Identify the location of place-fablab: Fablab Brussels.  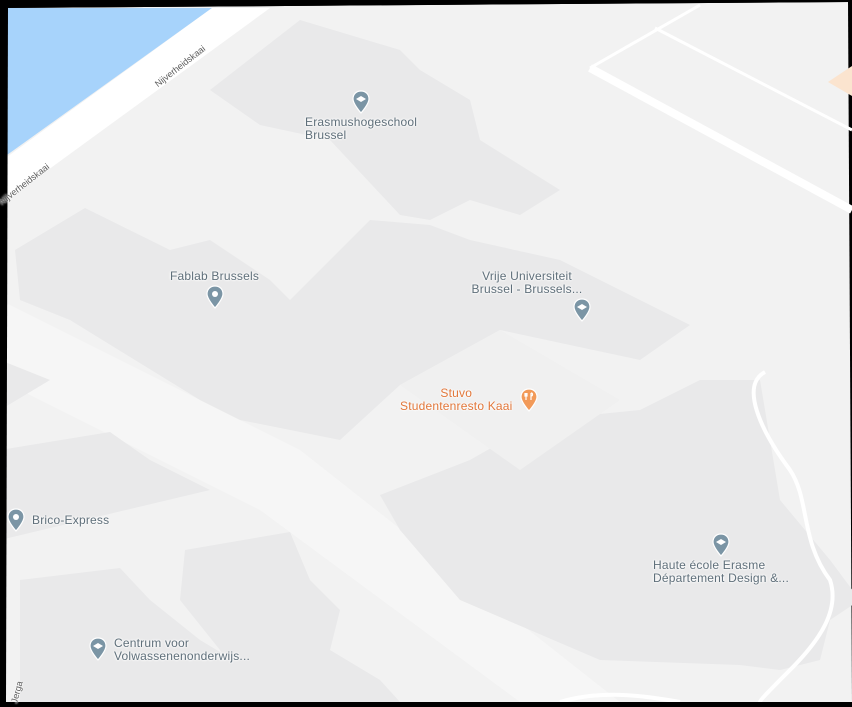
(214, 289).